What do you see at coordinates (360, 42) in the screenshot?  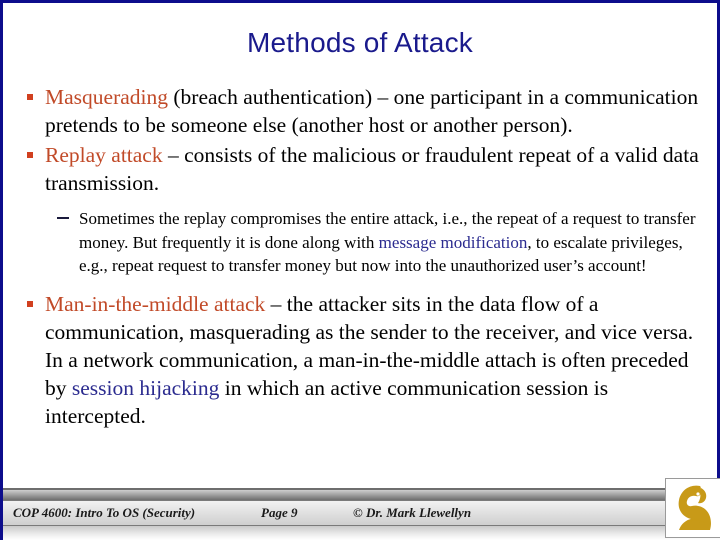 I see `page-title: Methods of Attack` at bounding box center [360, 42].